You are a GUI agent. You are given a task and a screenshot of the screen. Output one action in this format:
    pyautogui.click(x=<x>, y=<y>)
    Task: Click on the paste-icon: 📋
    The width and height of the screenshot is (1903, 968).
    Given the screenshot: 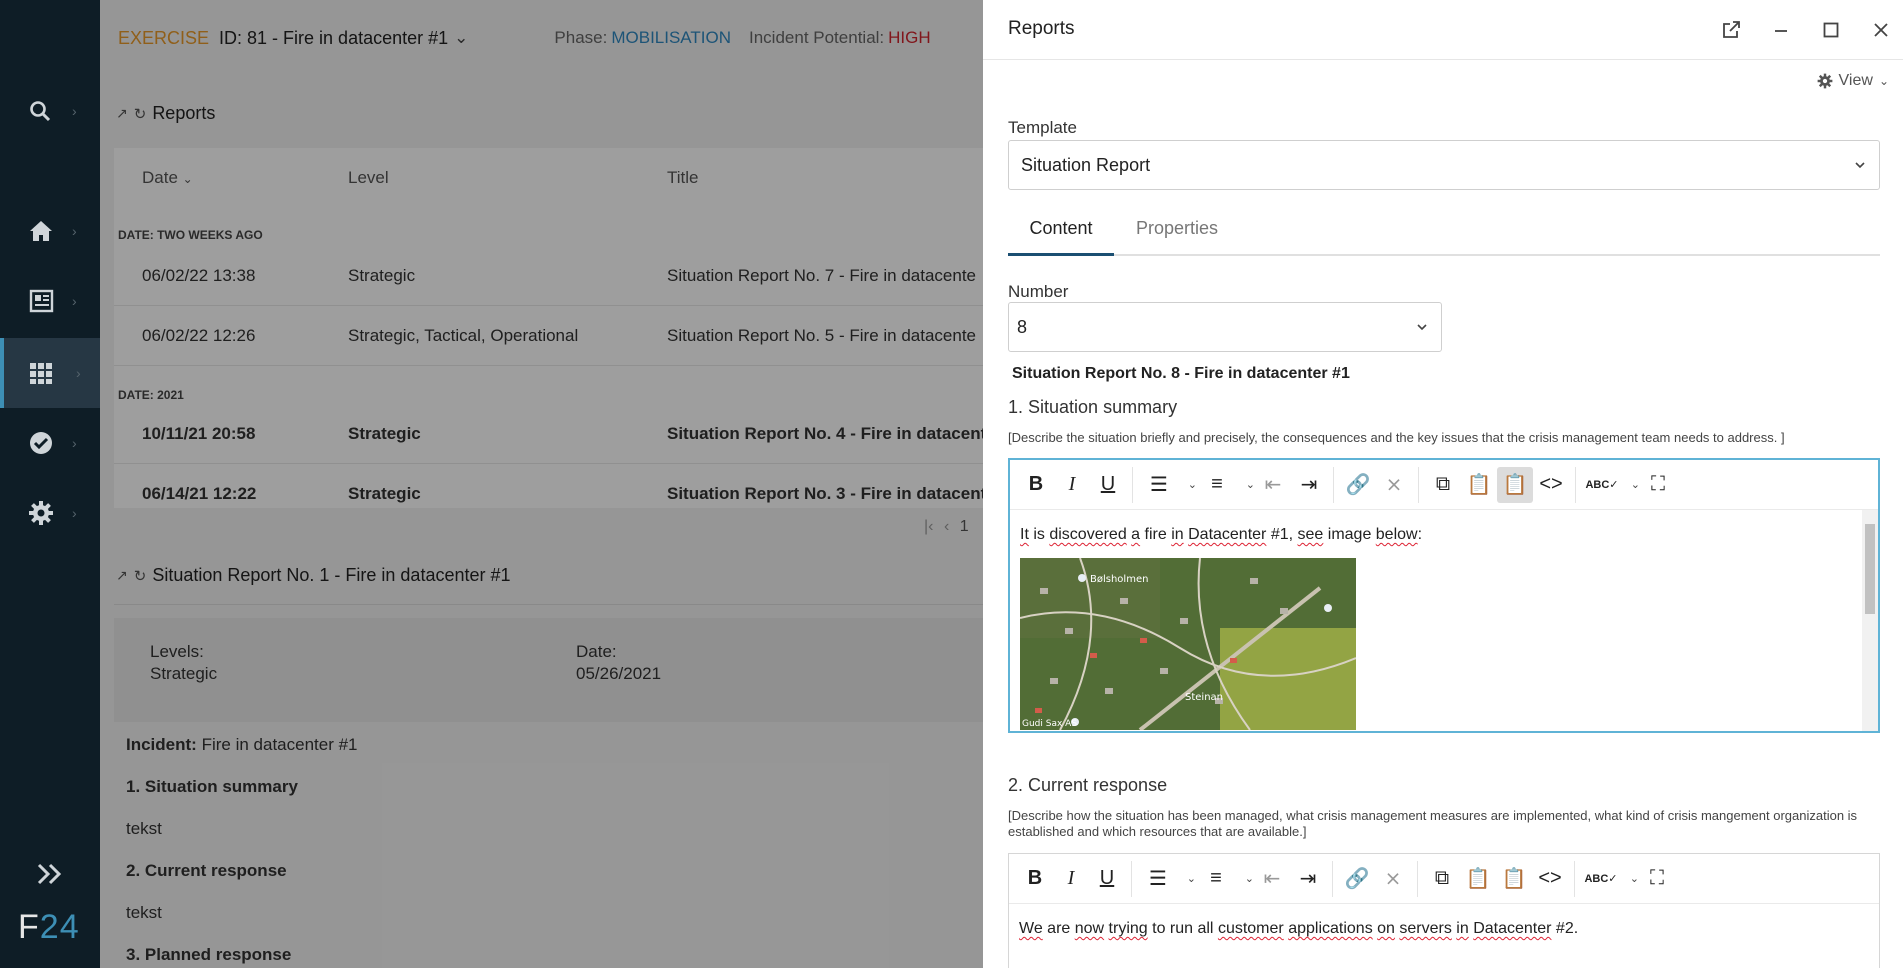 What is the action you would take?
    pyautogui.click(x=1478, y=879)
    